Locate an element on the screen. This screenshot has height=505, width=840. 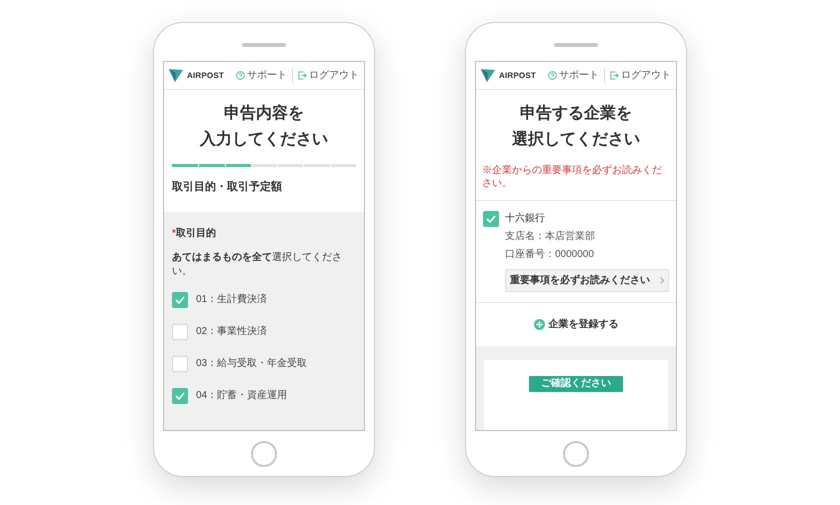
page-title: 入力してください is located at coordinates (264, 140).